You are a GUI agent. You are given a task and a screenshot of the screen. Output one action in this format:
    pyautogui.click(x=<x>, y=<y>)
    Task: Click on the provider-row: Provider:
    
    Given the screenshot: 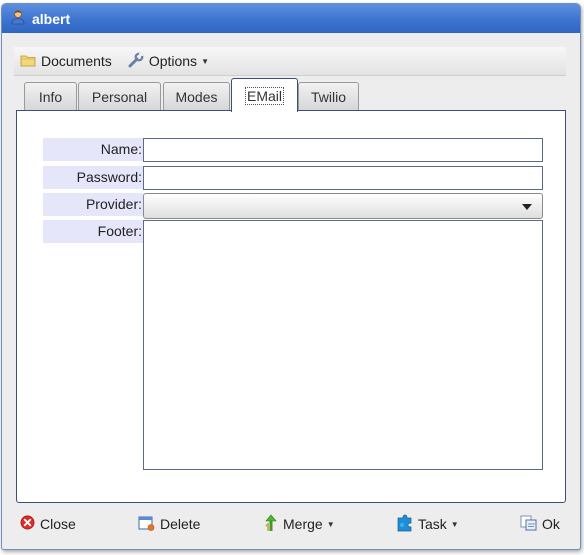 What is the action you would take?
    pyautogui.click(x=293, y=206)
    